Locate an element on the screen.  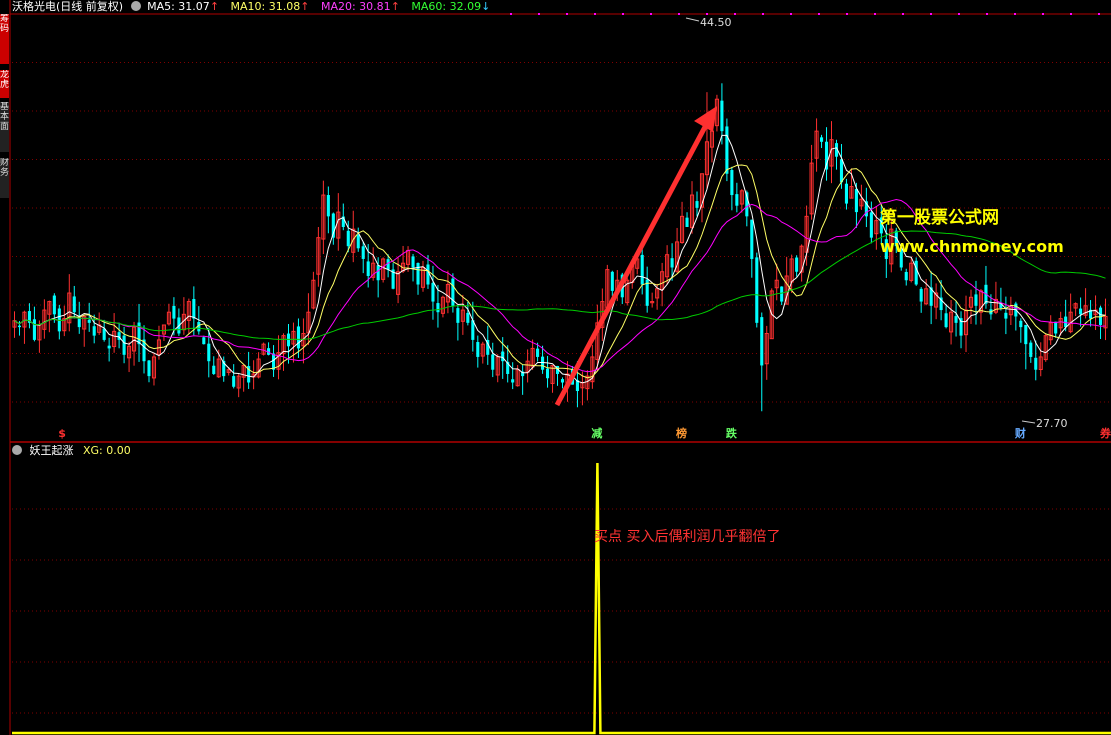
ma60-arrow-icon: ↓ is located at coordinates (486, 6).